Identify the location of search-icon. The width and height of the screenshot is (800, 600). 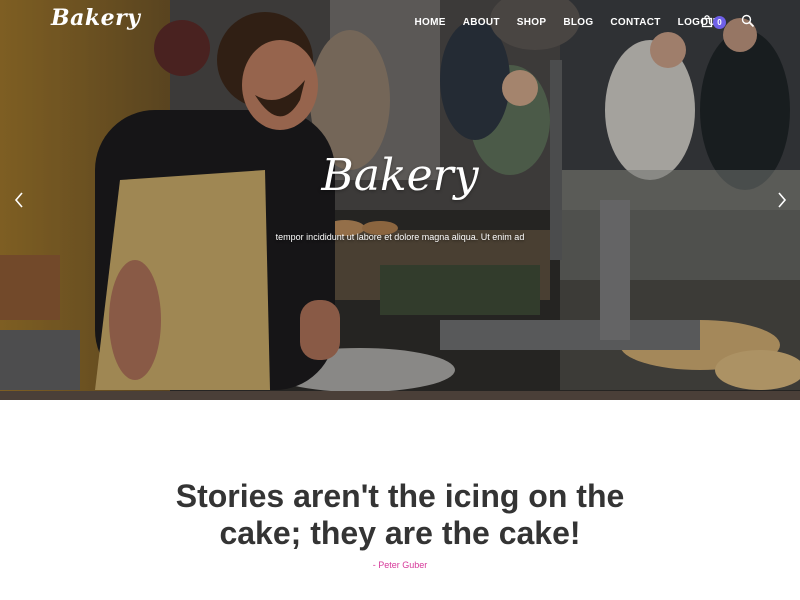
(748, 21).